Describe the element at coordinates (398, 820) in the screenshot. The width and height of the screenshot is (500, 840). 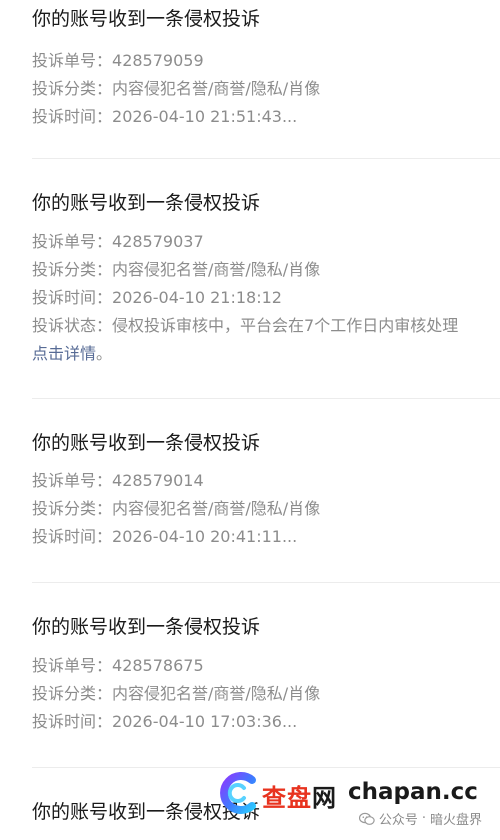
I see `watermark-account-prefix: 公众号` at that location.